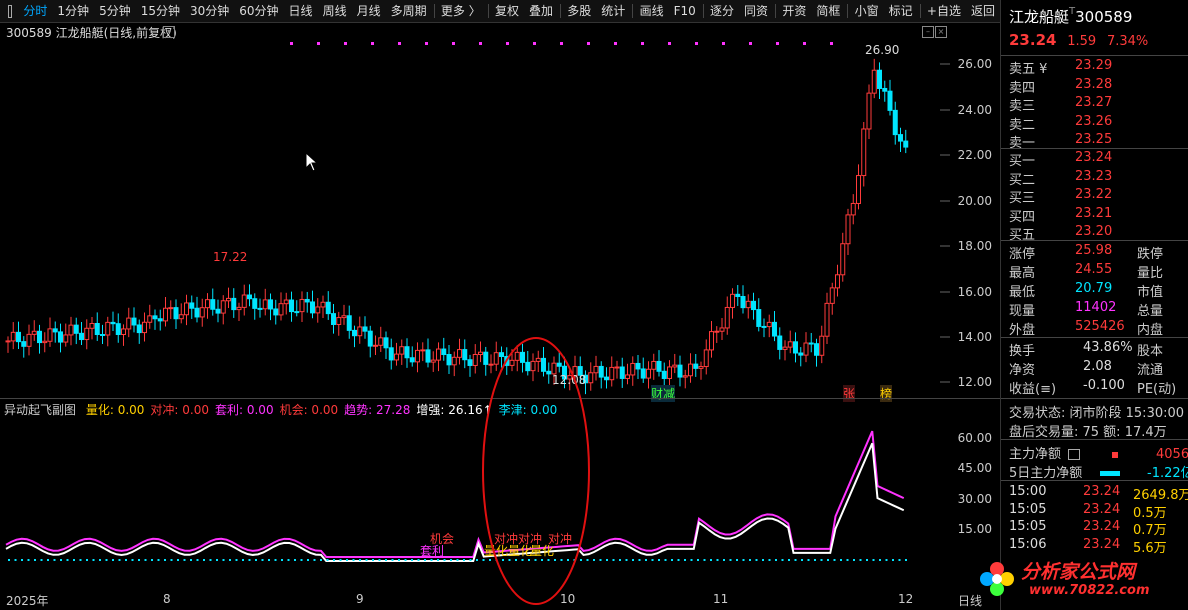 This screenshot has height=610, width=1188. I want to click on toolbar-item: 日线, so click(301, 11).